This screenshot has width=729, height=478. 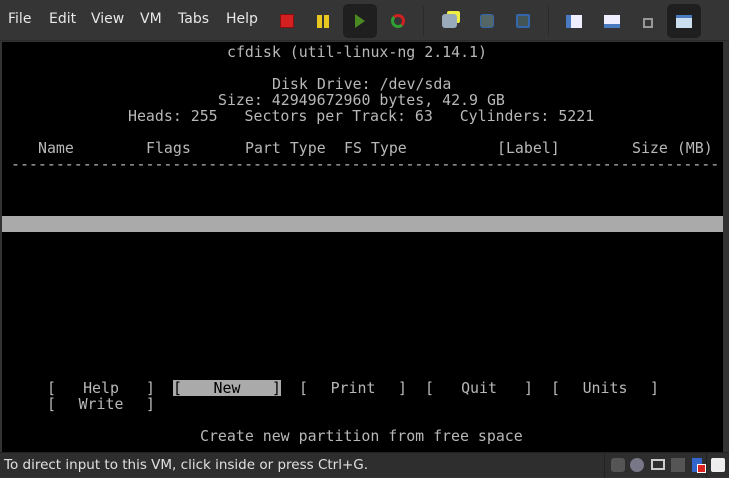 I want to click on menu-edit: Edit, so click(x=62, y=19).